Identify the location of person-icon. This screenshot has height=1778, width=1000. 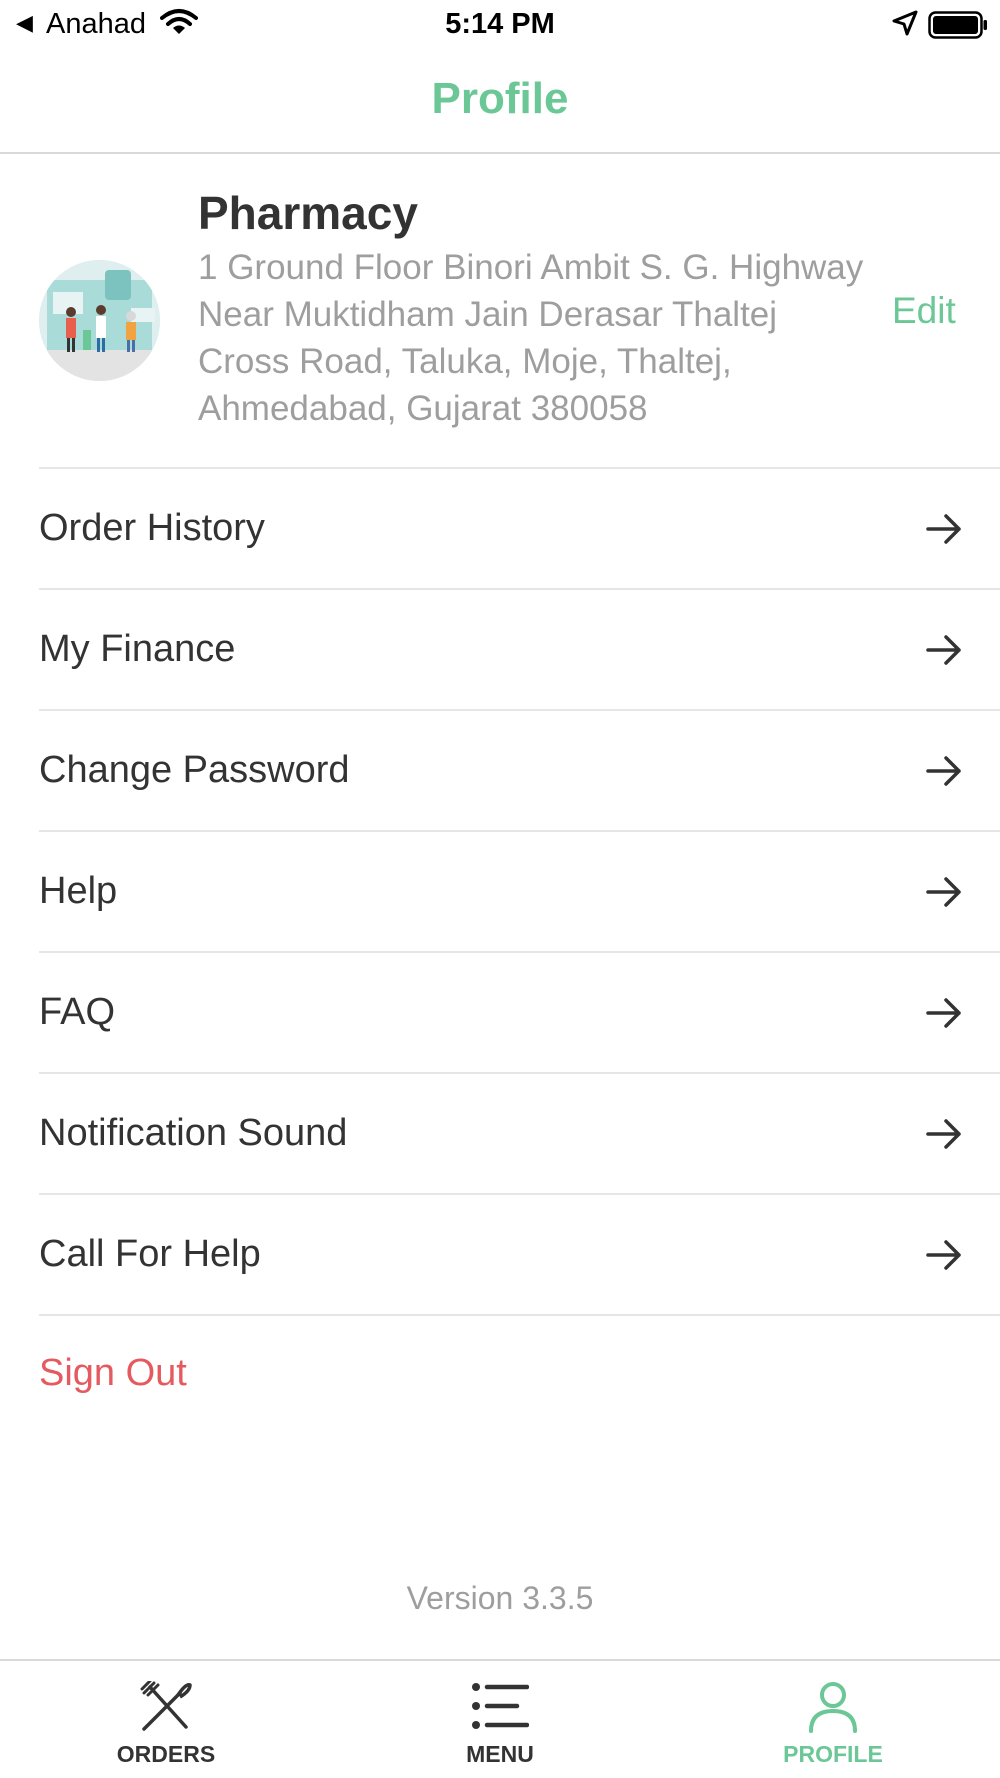
(833, 1709).